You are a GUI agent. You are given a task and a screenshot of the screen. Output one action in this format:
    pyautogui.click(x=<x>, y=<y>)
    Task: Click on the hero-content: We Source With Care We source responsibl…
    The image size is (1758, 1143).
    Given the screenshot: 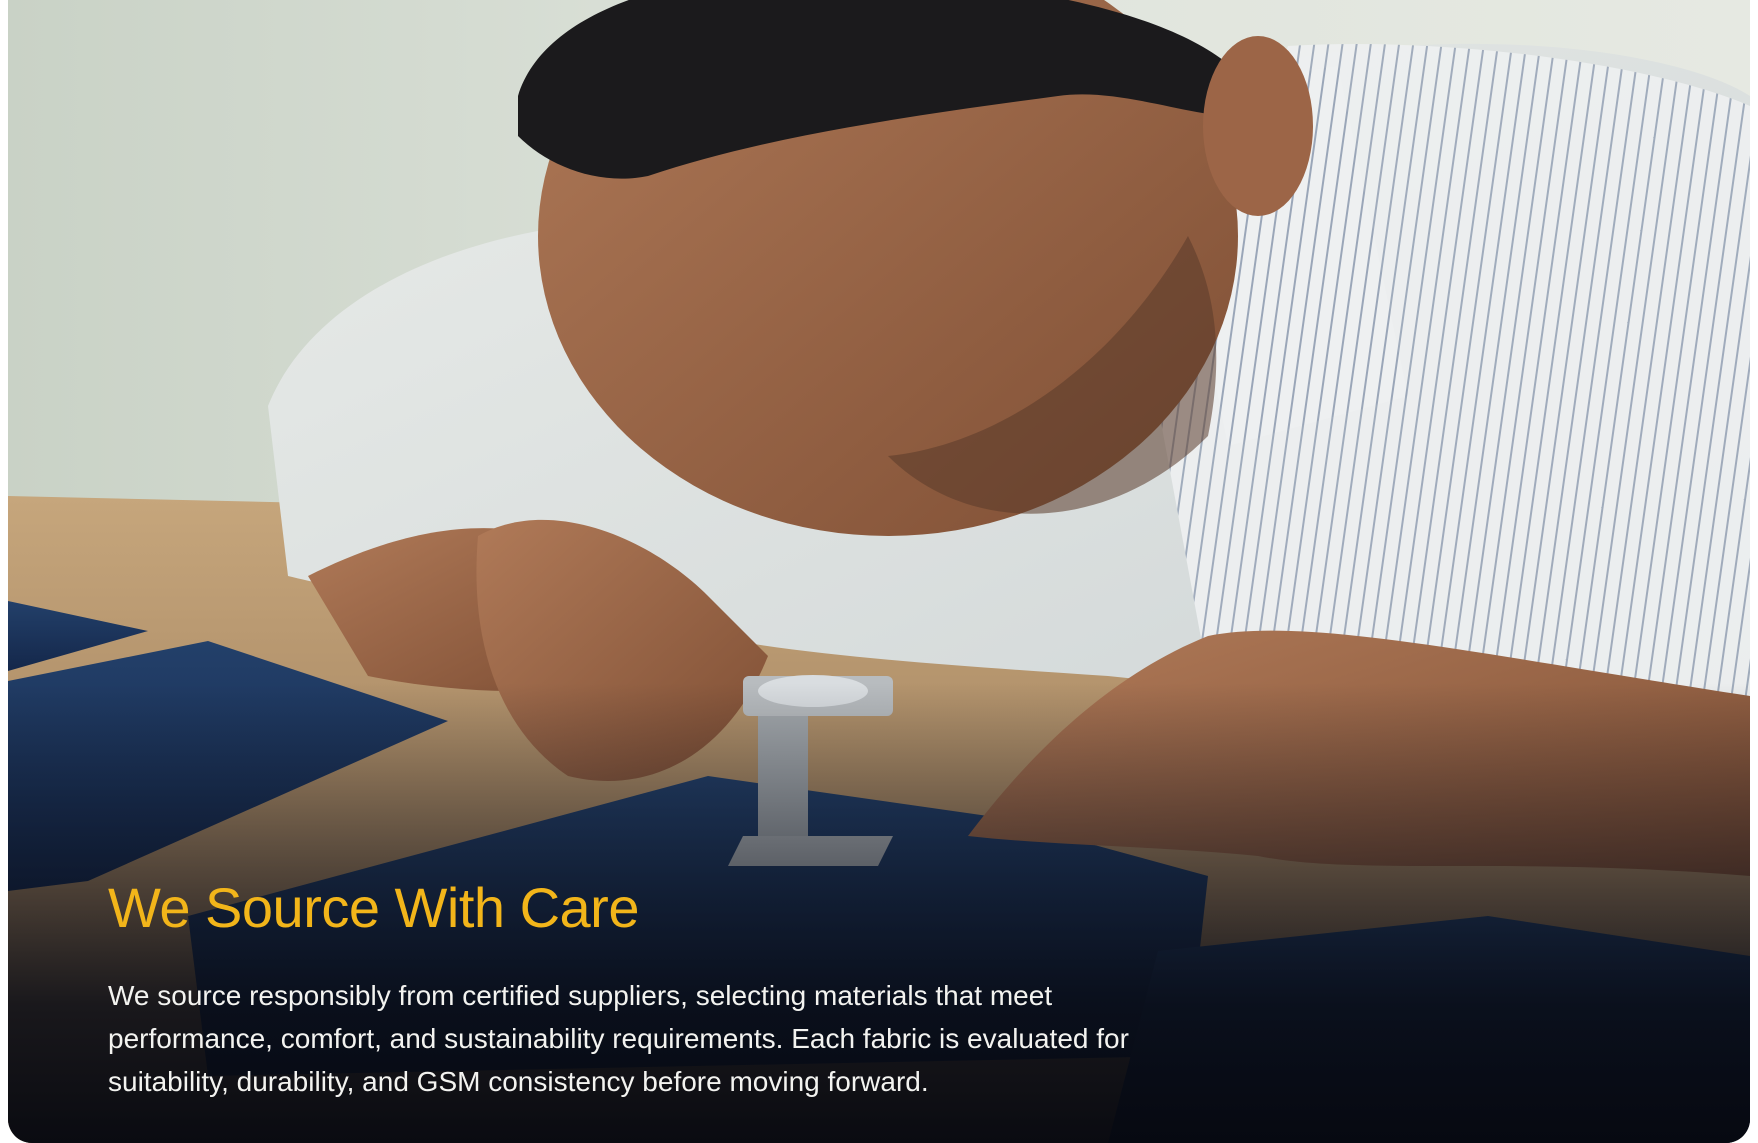 What is the action you would take?
    pyautogui.click(x=658, y=989)
    